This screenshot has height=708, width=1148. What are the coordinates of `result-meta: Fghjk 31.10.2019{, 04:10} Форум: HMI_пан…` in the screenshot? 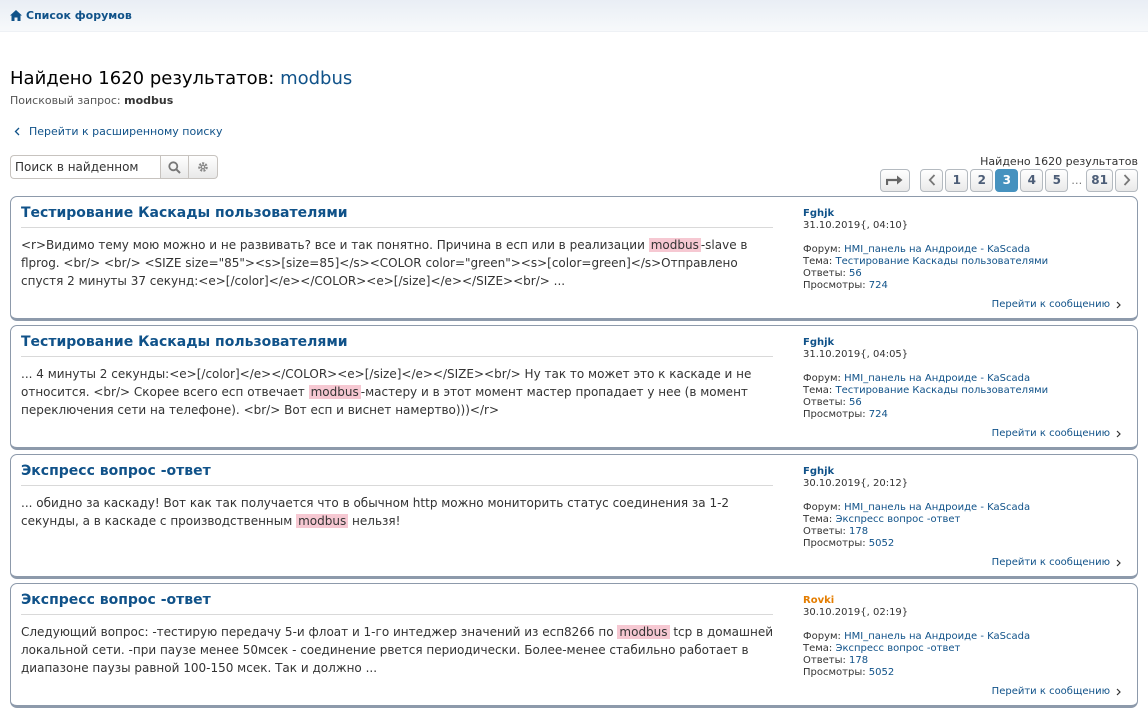 It's located at (925, 250).